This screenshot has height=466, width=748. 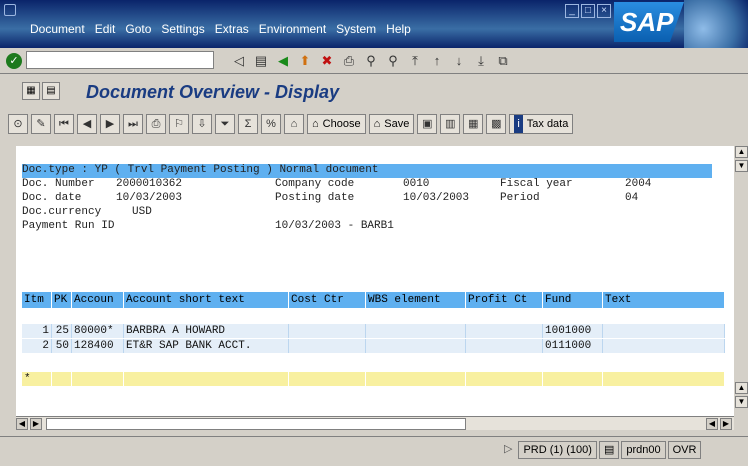 I want to click on scroll-left-icon: ◀, so click(x=22, y=424).